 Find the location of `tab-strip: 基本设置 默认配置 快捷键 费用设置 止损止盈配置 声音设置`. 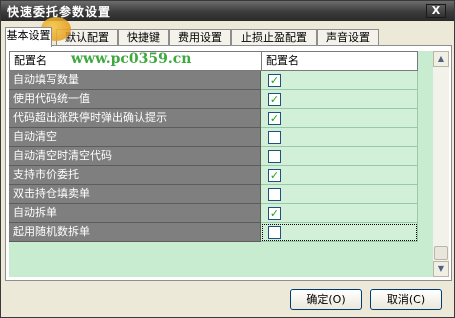

tab-strip: 基本设置 默认配置 快捷键 费用设置 止损止盈配置 声音设置 is located at coordinates (228, 37).